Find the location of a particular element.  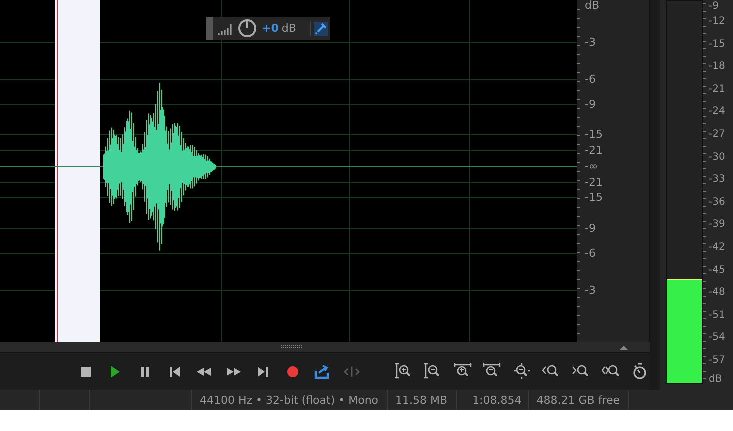

zoom-selection-icon is located at coordinates (521, 371).